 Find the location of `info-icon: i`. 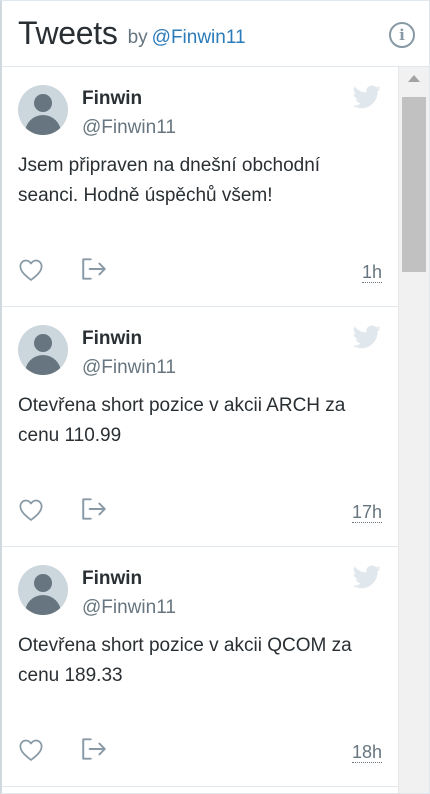

info-icon: i is located at coordinates (402, 35).